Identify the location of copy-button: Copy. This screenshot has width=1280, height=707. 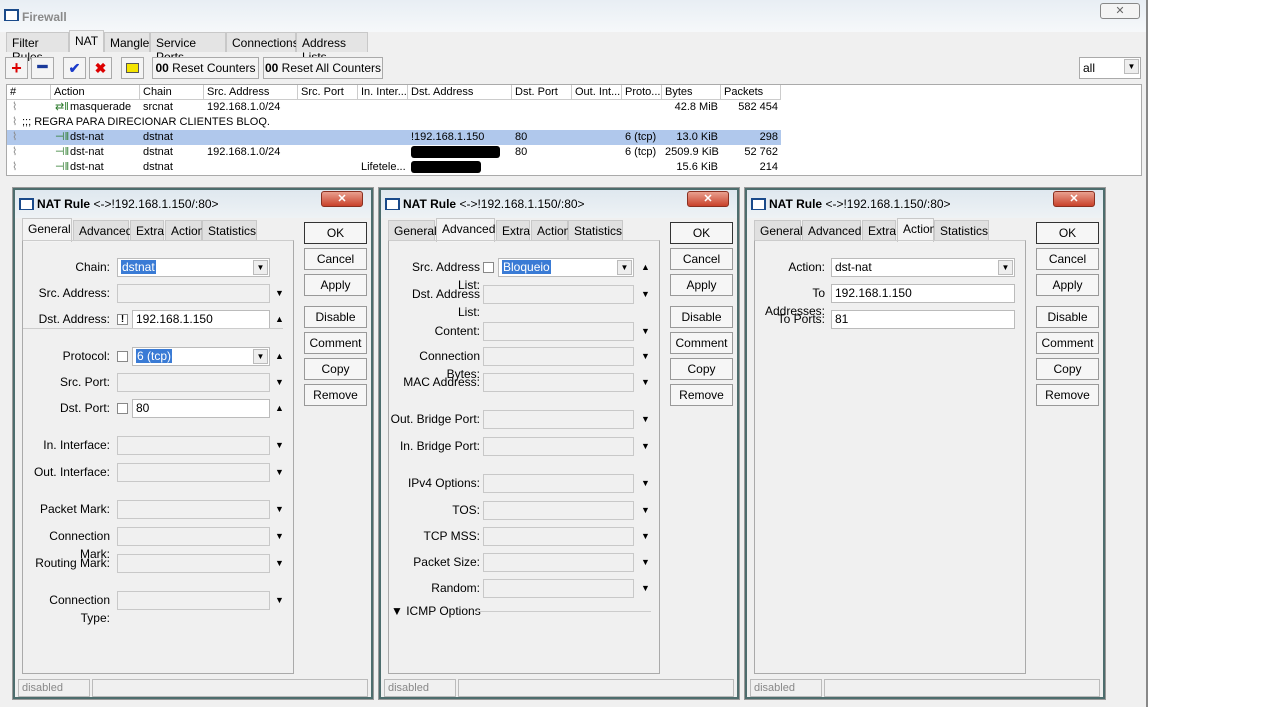
(1067, 369).